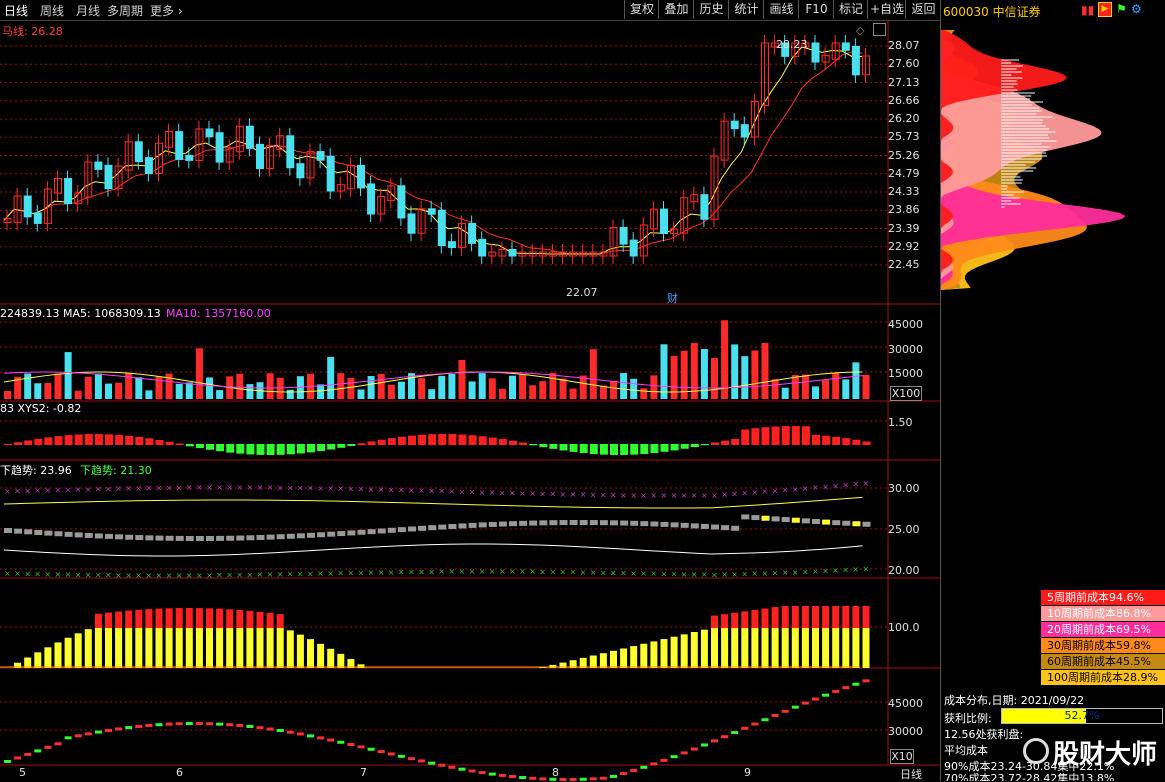 The height and width of the screenshot is (782, 1165). What do you see at coordinates (1105, 9) in the screenshot?
I see `play-icon: ▶` at bounding box center [1105, 9].